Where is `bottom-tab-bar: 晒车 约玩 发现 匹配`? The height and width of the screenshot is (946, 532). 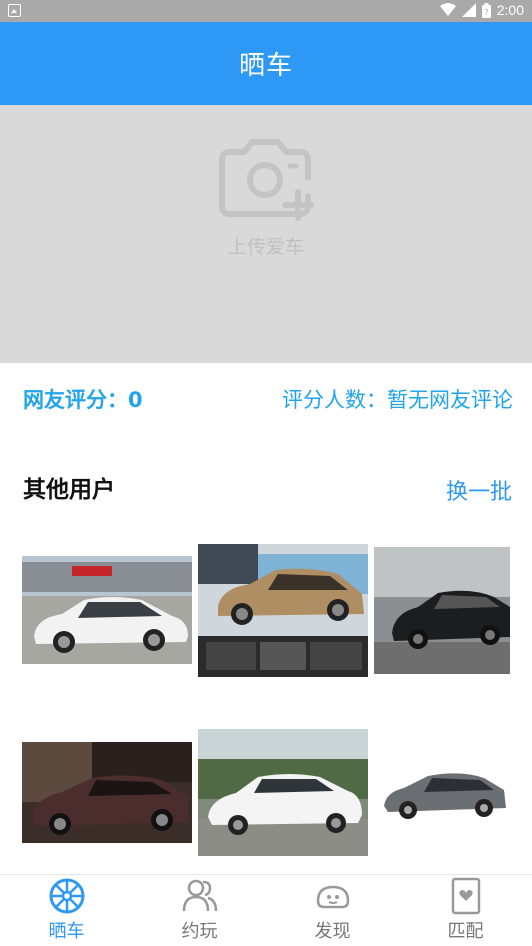 bottom-tab-bar: 晒车 约玩 发现 匹配 is located at coordinates (266, 910).